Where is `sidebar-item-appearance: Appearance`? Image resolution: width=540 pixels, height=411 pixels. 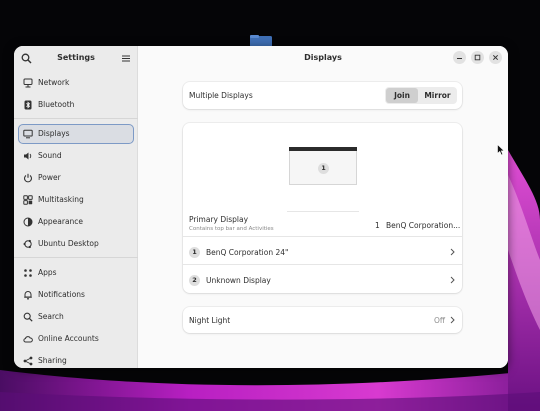
sidebar-item-appearance: Appearance is located at coordinates (76, 222).